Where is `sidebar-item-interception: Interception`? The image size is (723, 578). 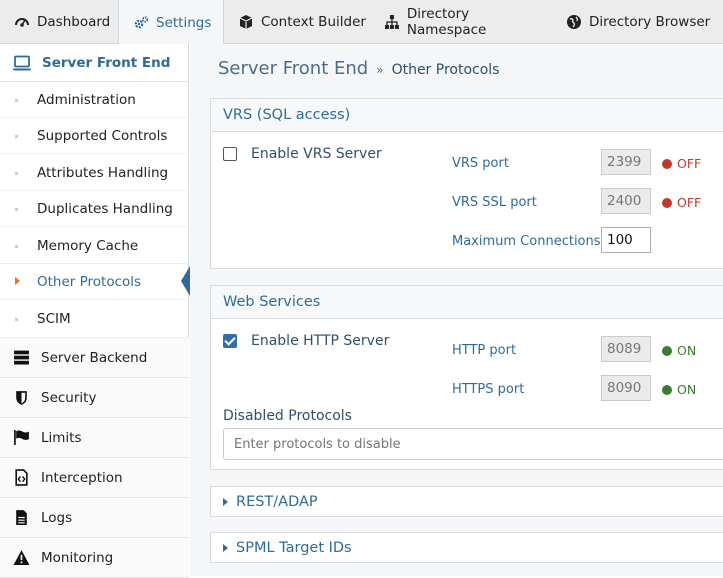 sidebar-item-interception: Interception is located at coordinates (94, 478).